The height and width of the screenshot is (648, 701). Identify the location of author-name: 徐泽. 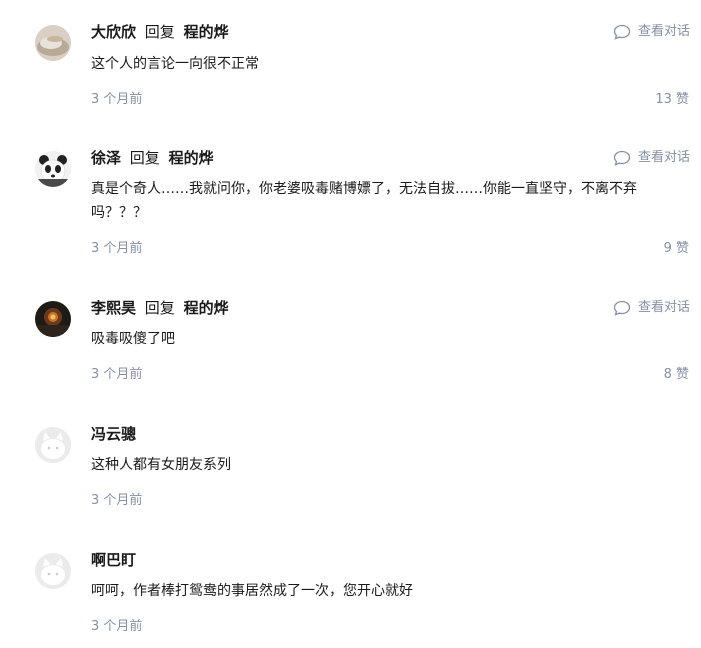
(106, 158).